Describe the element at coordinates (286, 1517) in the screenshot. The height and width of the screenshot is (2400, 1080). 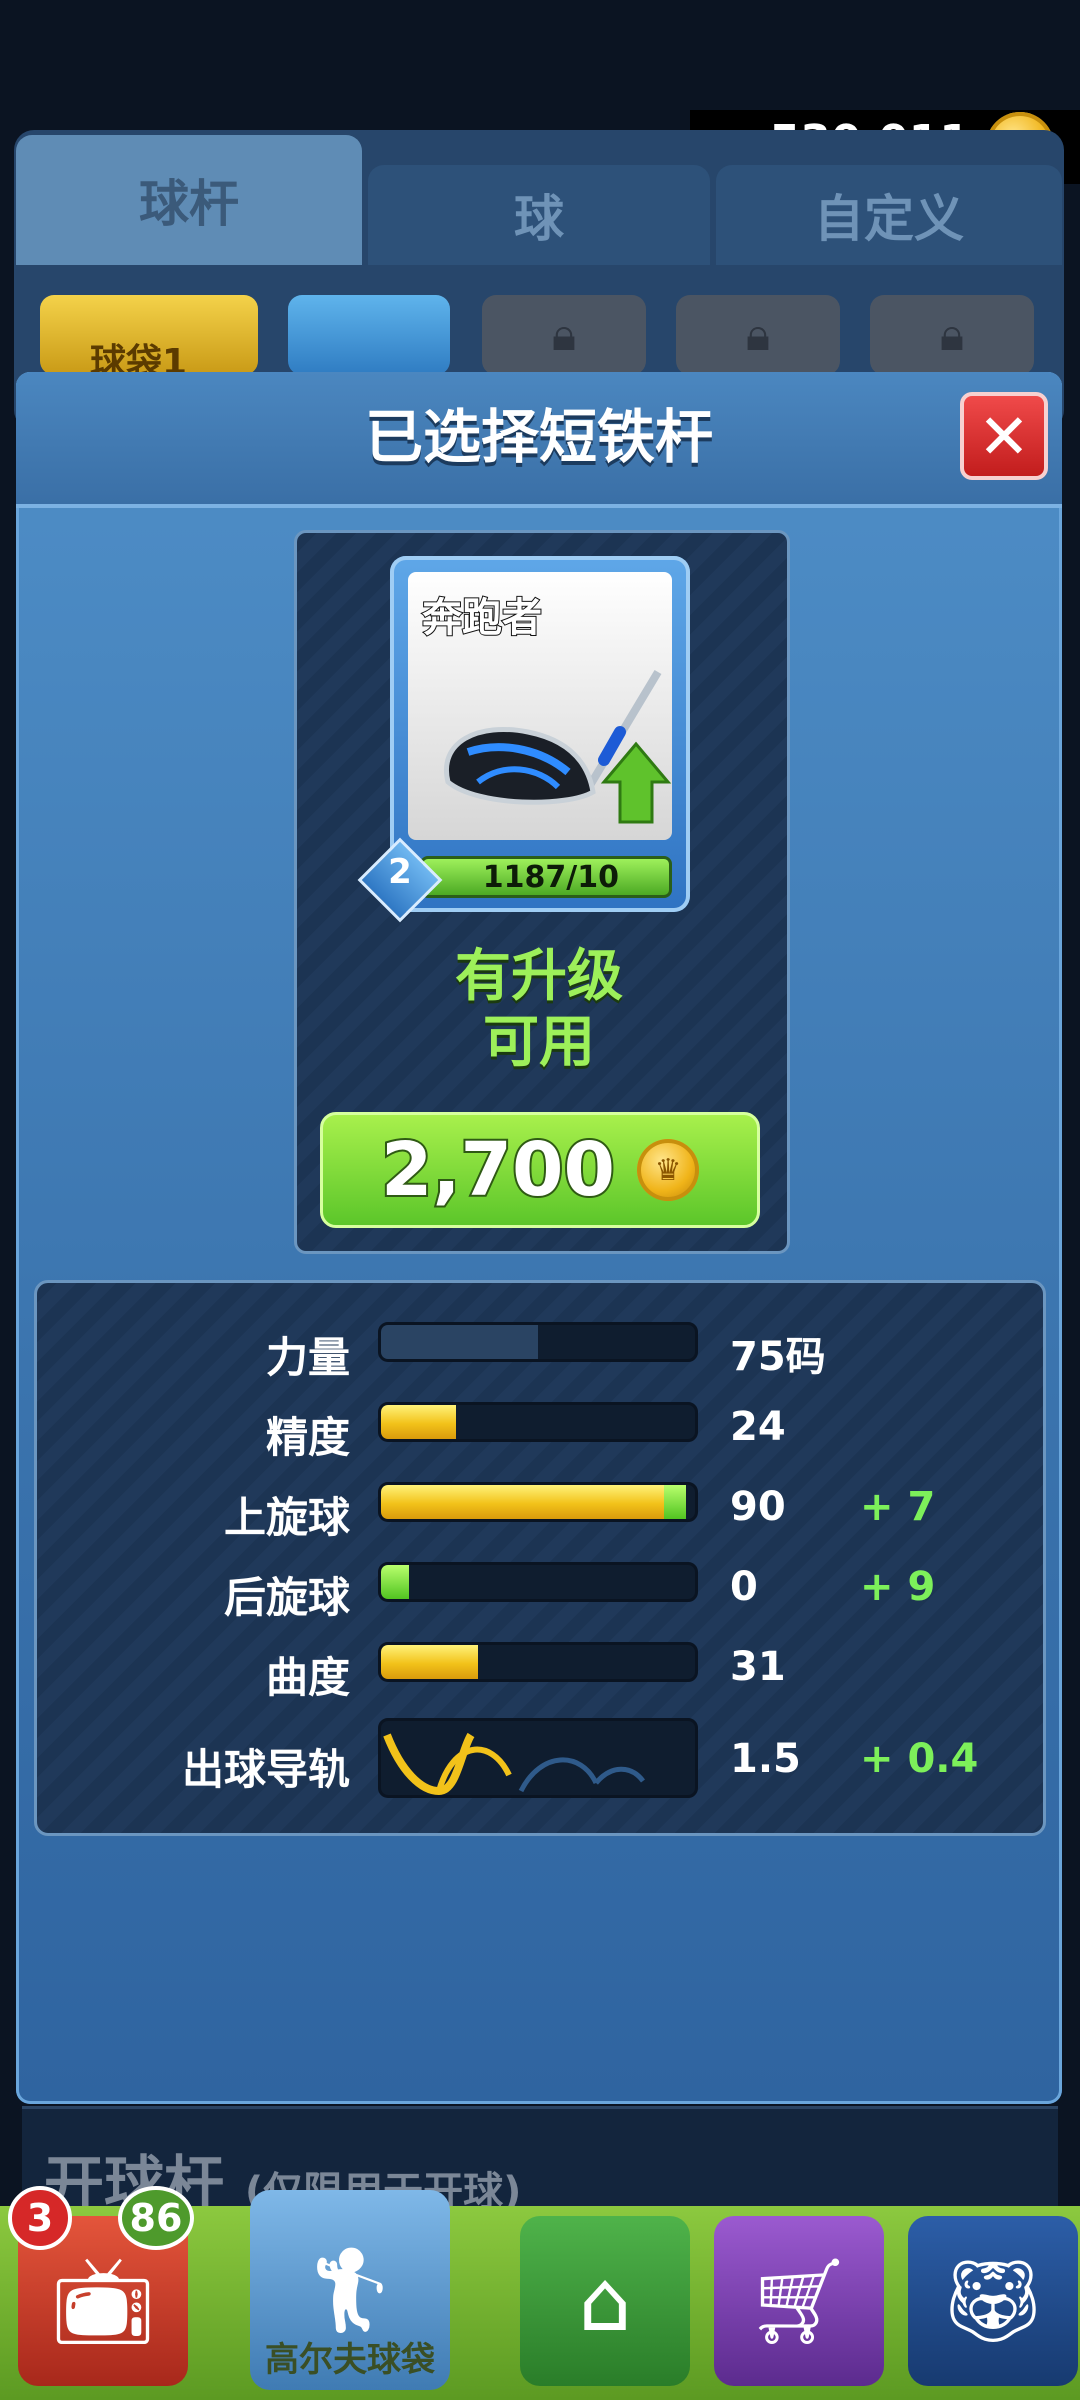
I see `stat-label: 上旋球` at that location.